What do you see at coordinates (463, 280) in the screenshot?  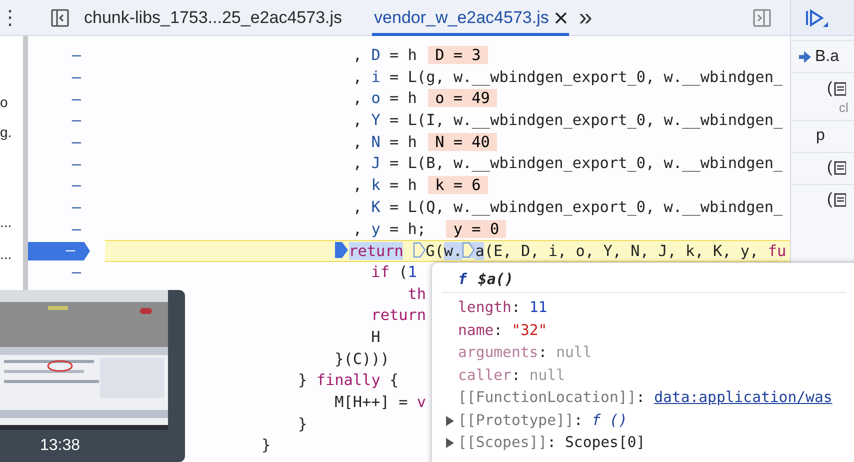 I see `function-label: f` at bounding box center [463, 280].